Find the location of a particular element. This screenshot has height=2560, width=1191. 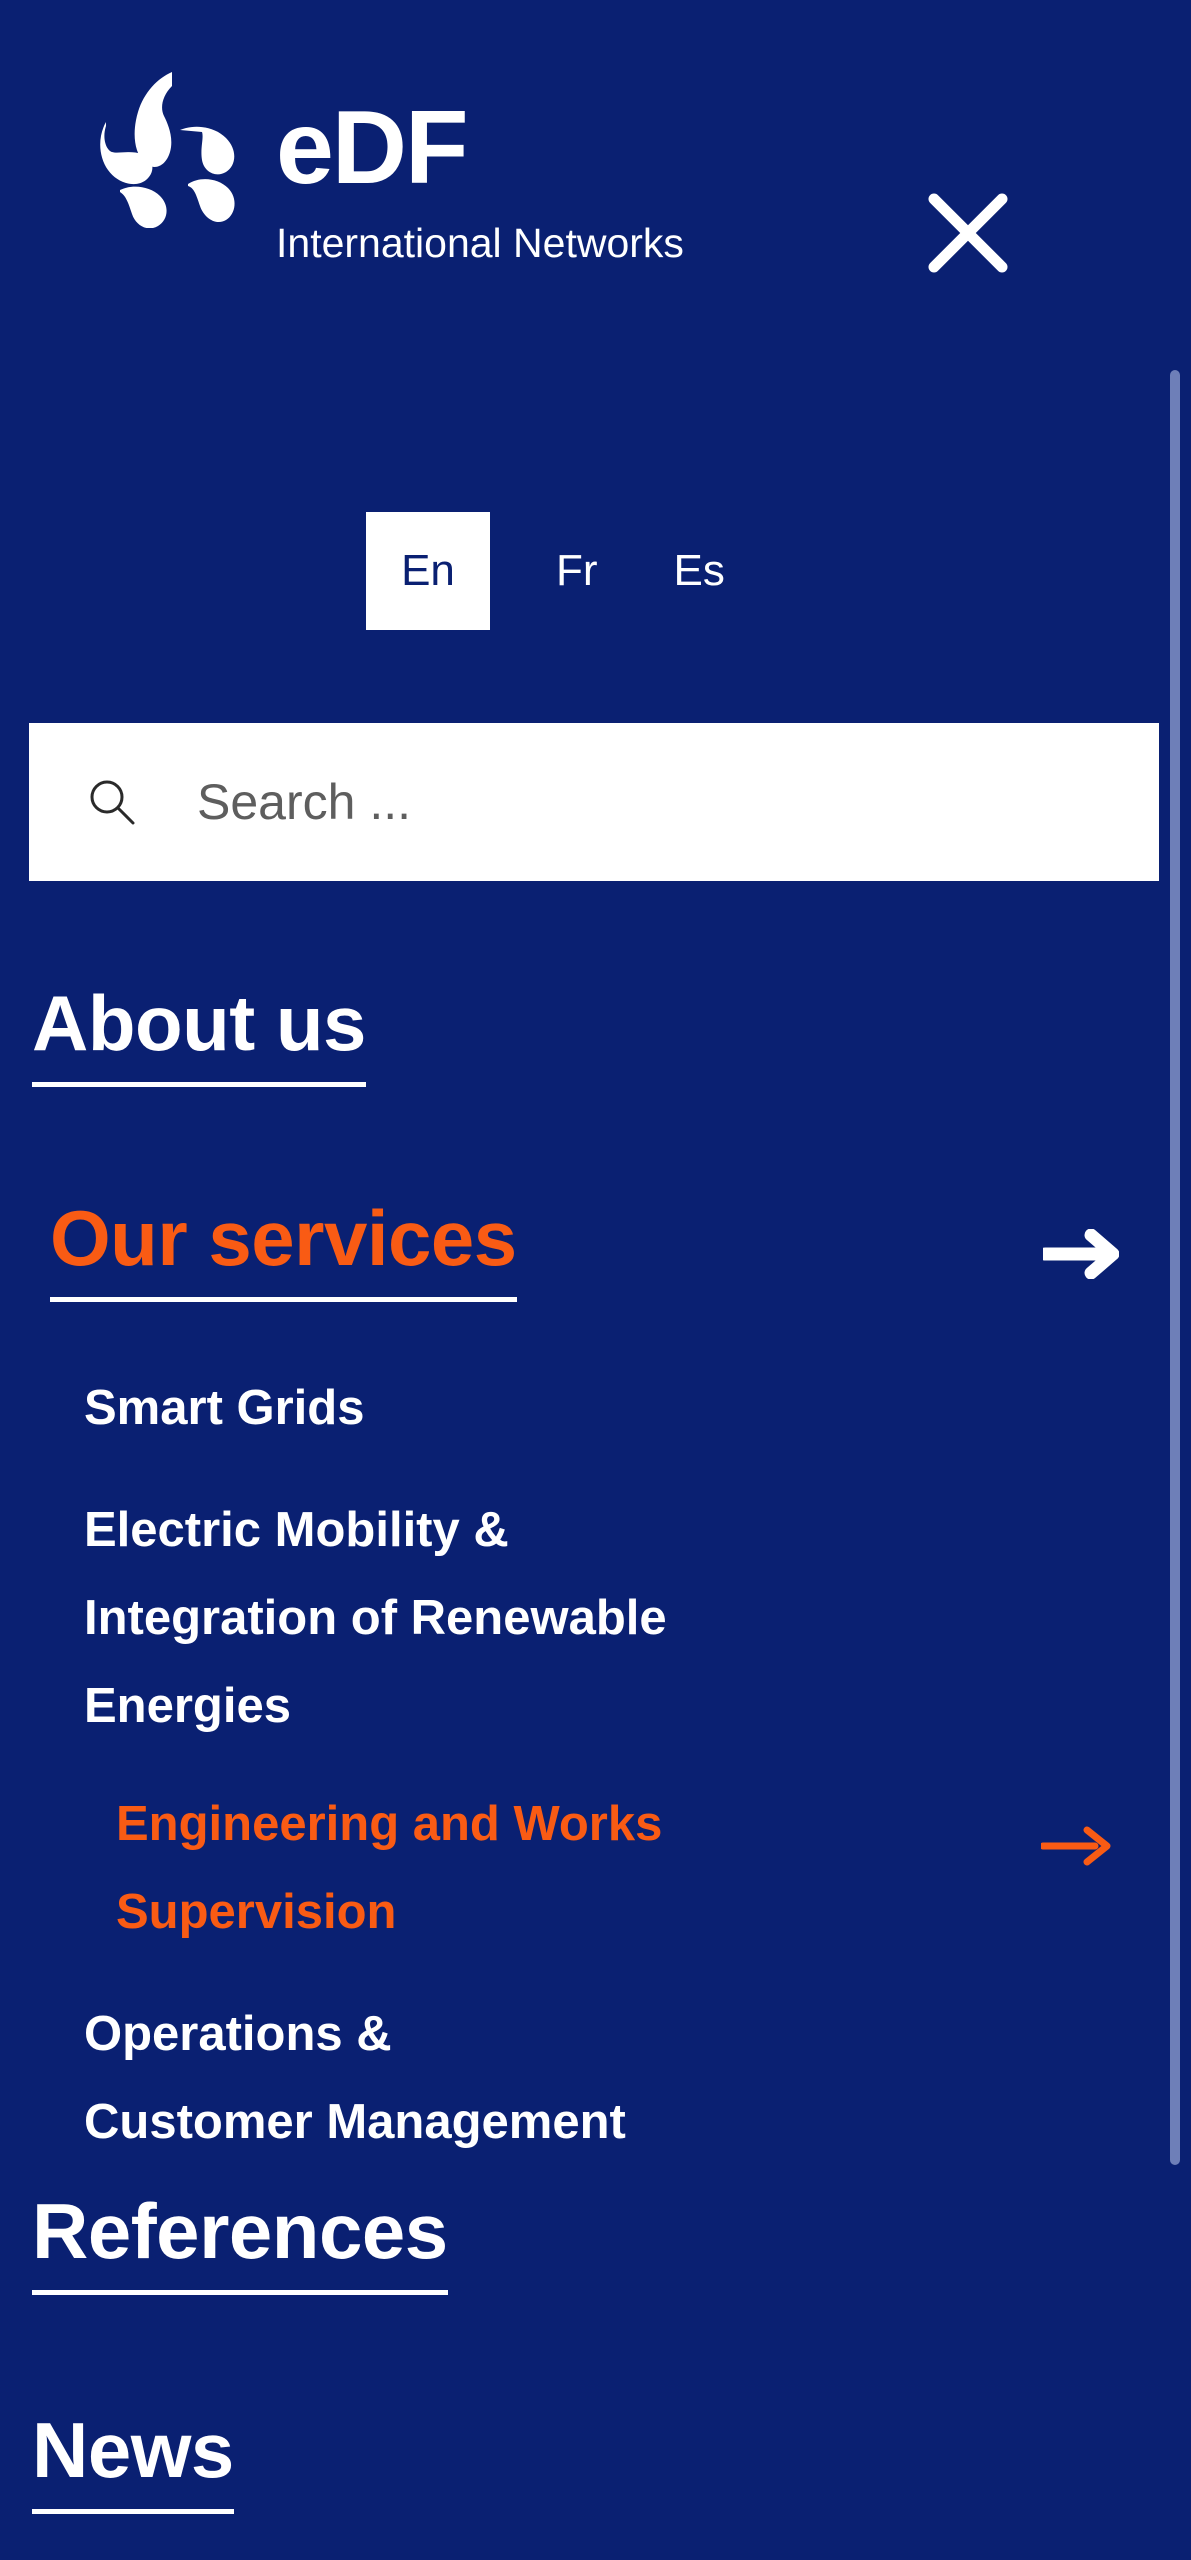

submenu-item-label: Smart Grids is located at coordinates (224, 1408).